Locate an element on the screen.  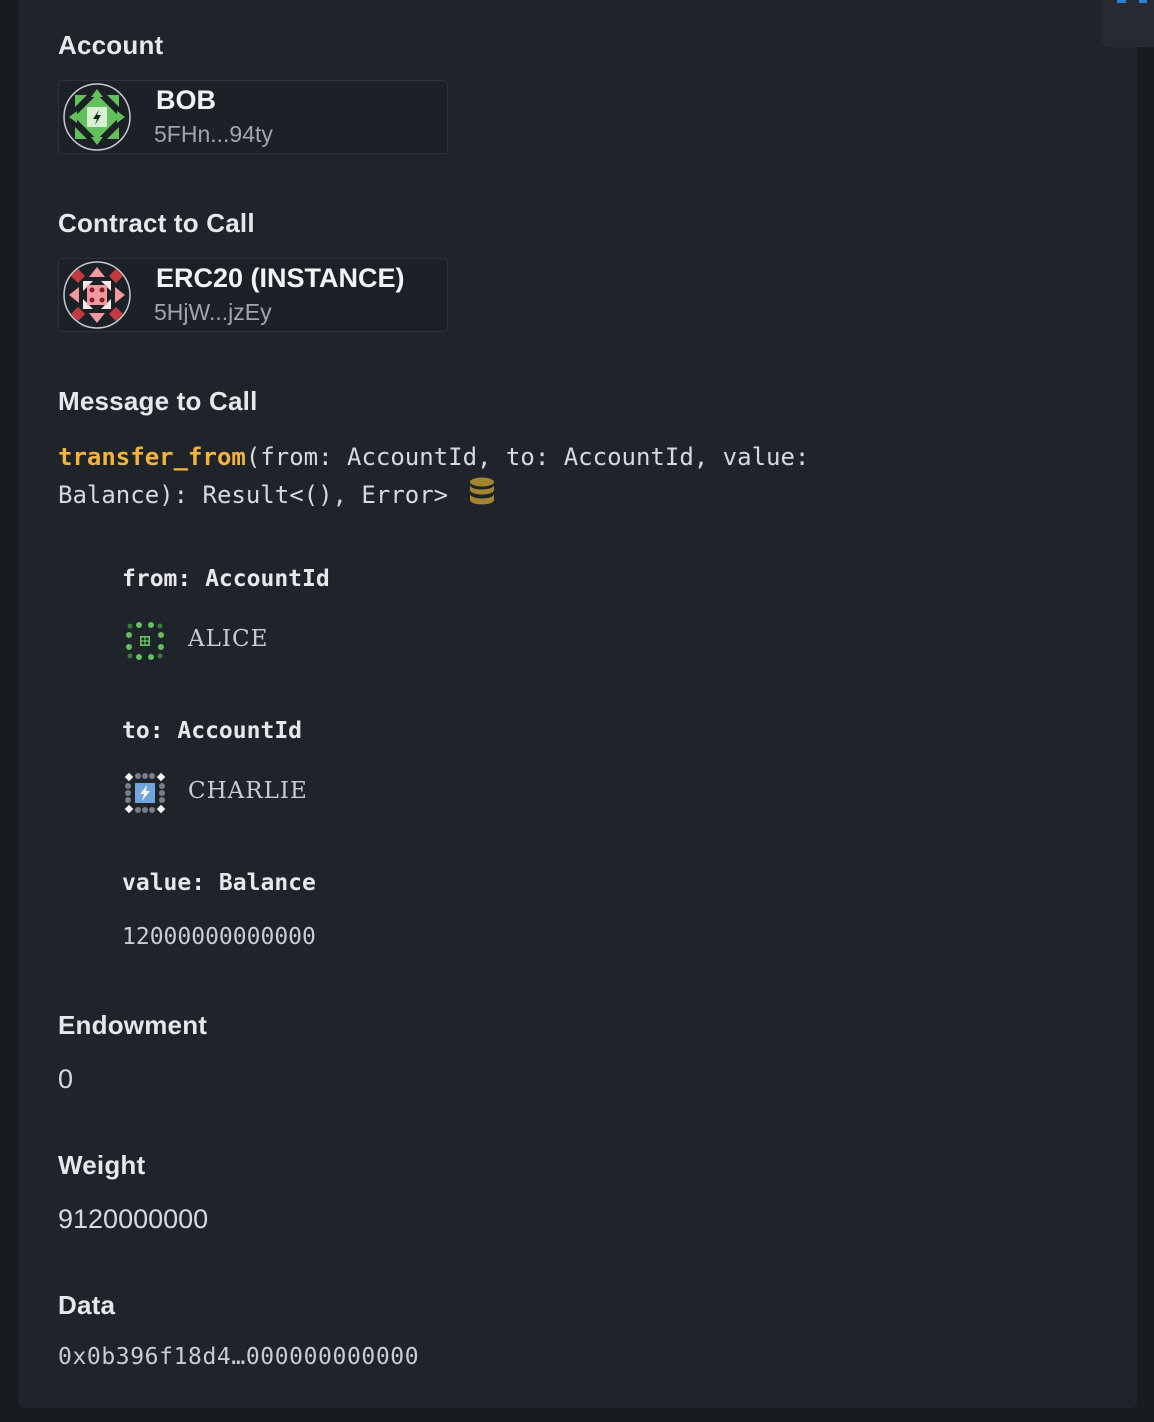
alice-identicon-icon is located at coordinates (145, 641).